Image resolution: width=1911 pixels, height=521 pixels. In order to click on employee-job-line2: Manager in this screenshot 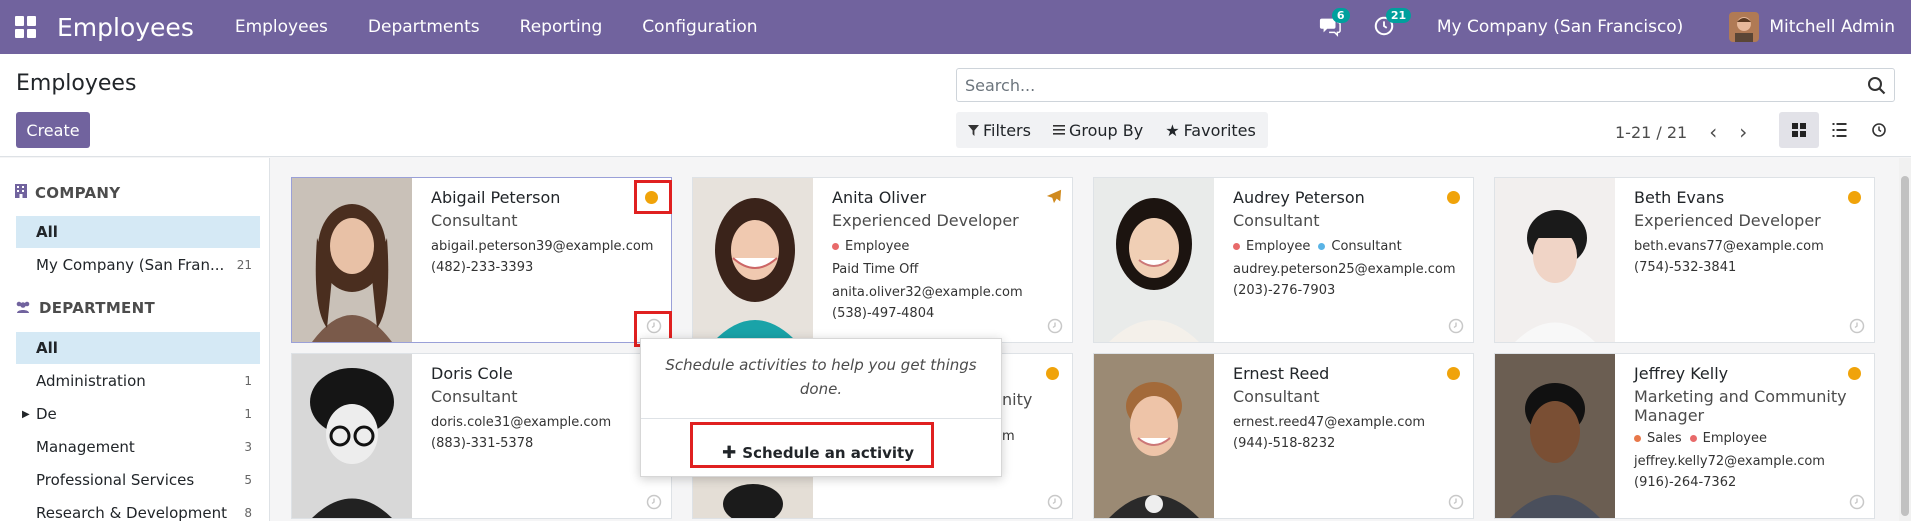, I will do `click(1669, 415)`.